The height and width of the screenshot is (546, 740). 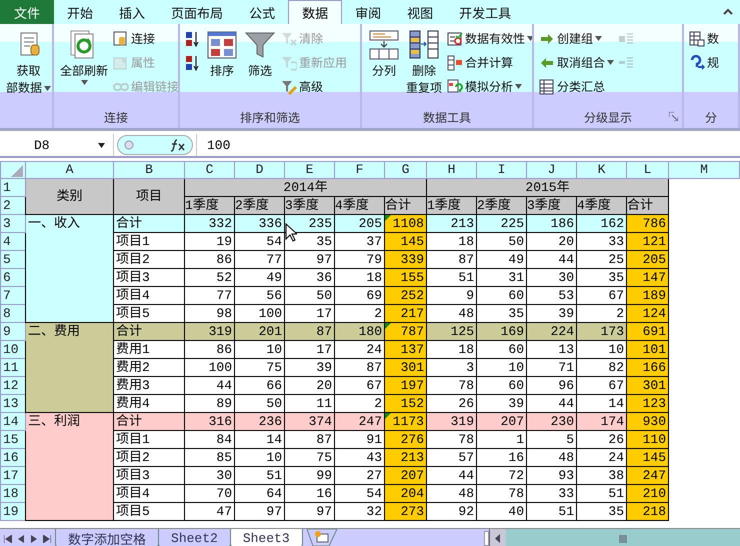 What do you see at coordinates (222, 53) in the screenshot?
I see `ribbon-button: 排序` at bounding box center [222, 53].